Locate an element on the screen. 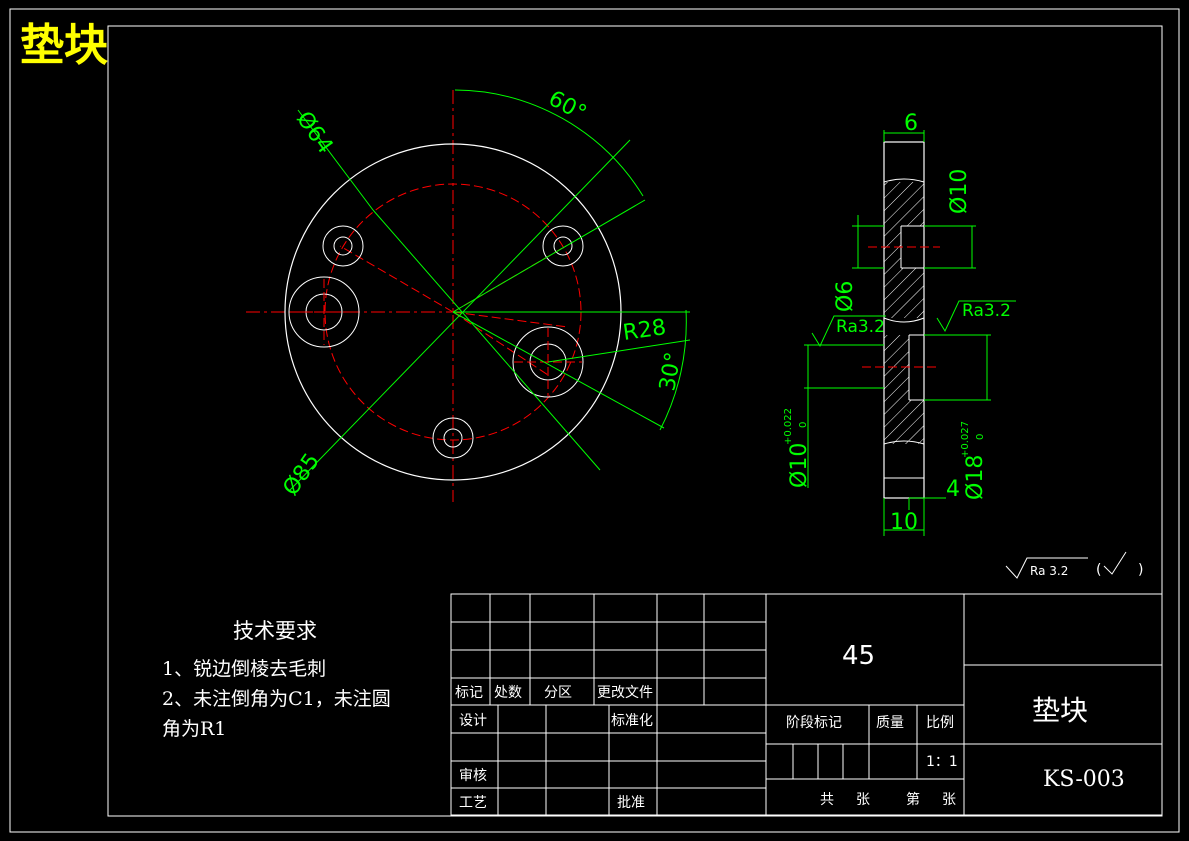 The width and height of the screenshot is (1189, 841). dim-d18tol-lower: 0 is located at coordinates (980, 437).